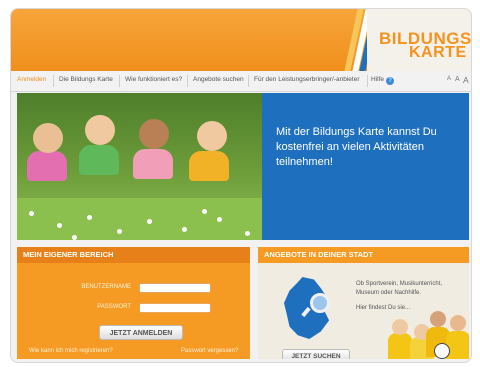  Describe the element at coordinates (71, 351) in the screenshot. I see `register-link: Wie kann ich mich registrieren?` at that location.